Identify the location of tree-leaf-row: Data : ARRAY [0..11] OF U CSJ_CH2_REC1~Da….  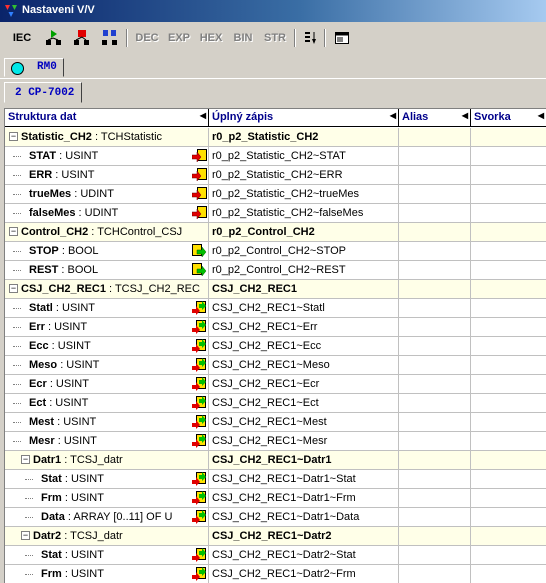
(275, 517).